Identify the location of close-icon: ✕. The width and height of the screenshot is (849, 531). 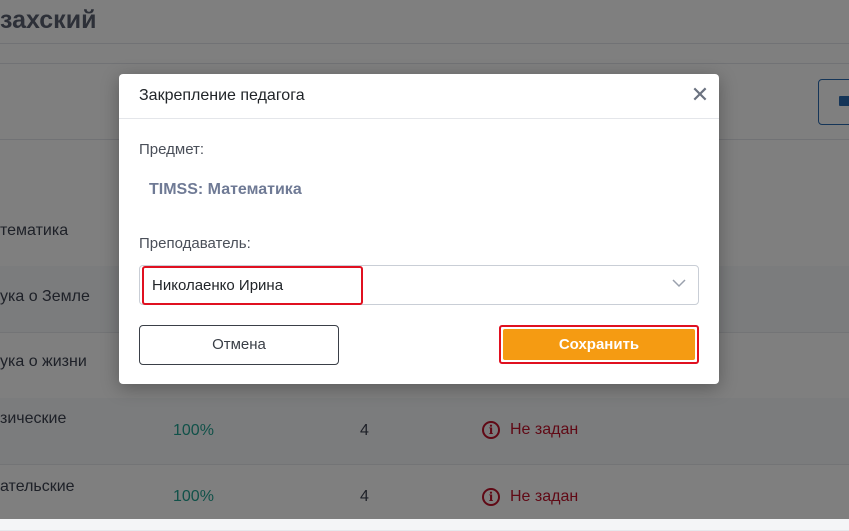
(700, 95).